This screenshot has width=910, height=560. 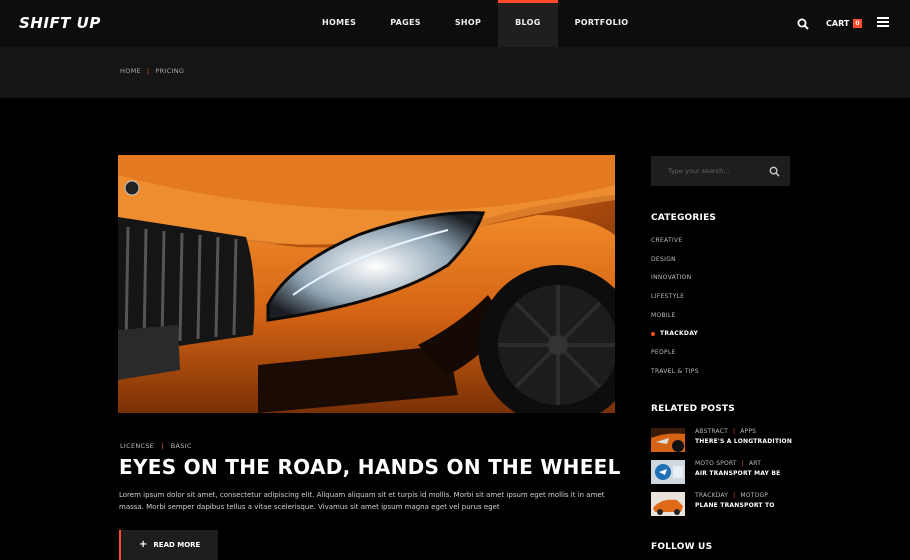 I want to click on related-post-title: THERE'S A LONGTRADITION, so click(x=743, y=441).